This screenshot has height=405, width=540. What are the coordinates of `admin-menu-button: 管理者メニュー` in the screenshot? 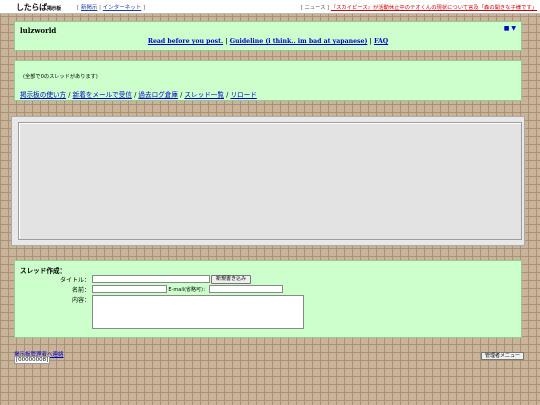 It's located at (503, 356).